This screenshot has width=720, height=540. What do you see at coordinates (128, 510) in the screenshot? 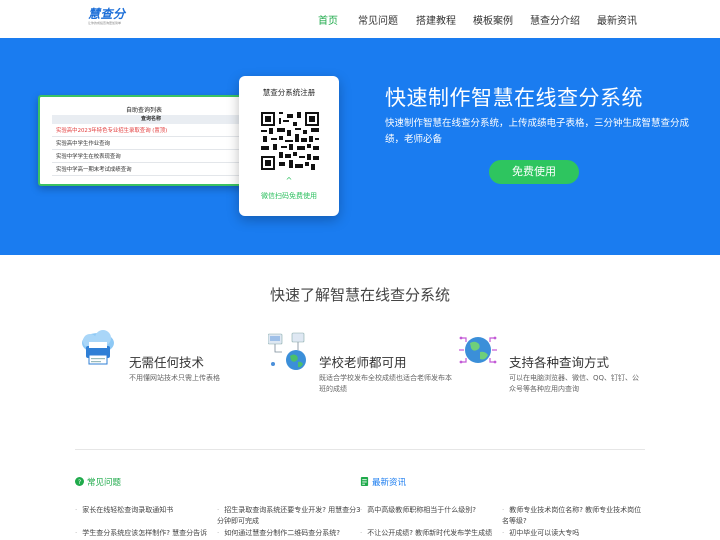
I see `faq-item-text: 家长在线轻松查询录取通知书` at bounding box center [128, 510].